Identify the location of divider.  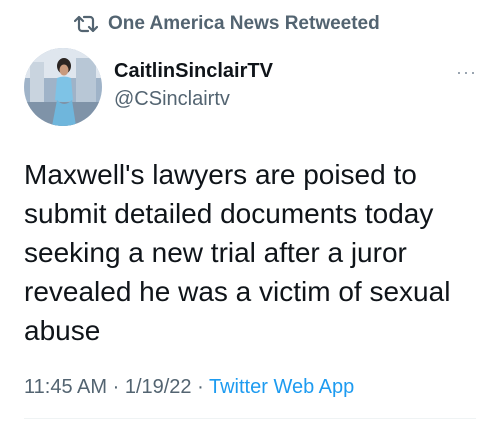
(250, 418).